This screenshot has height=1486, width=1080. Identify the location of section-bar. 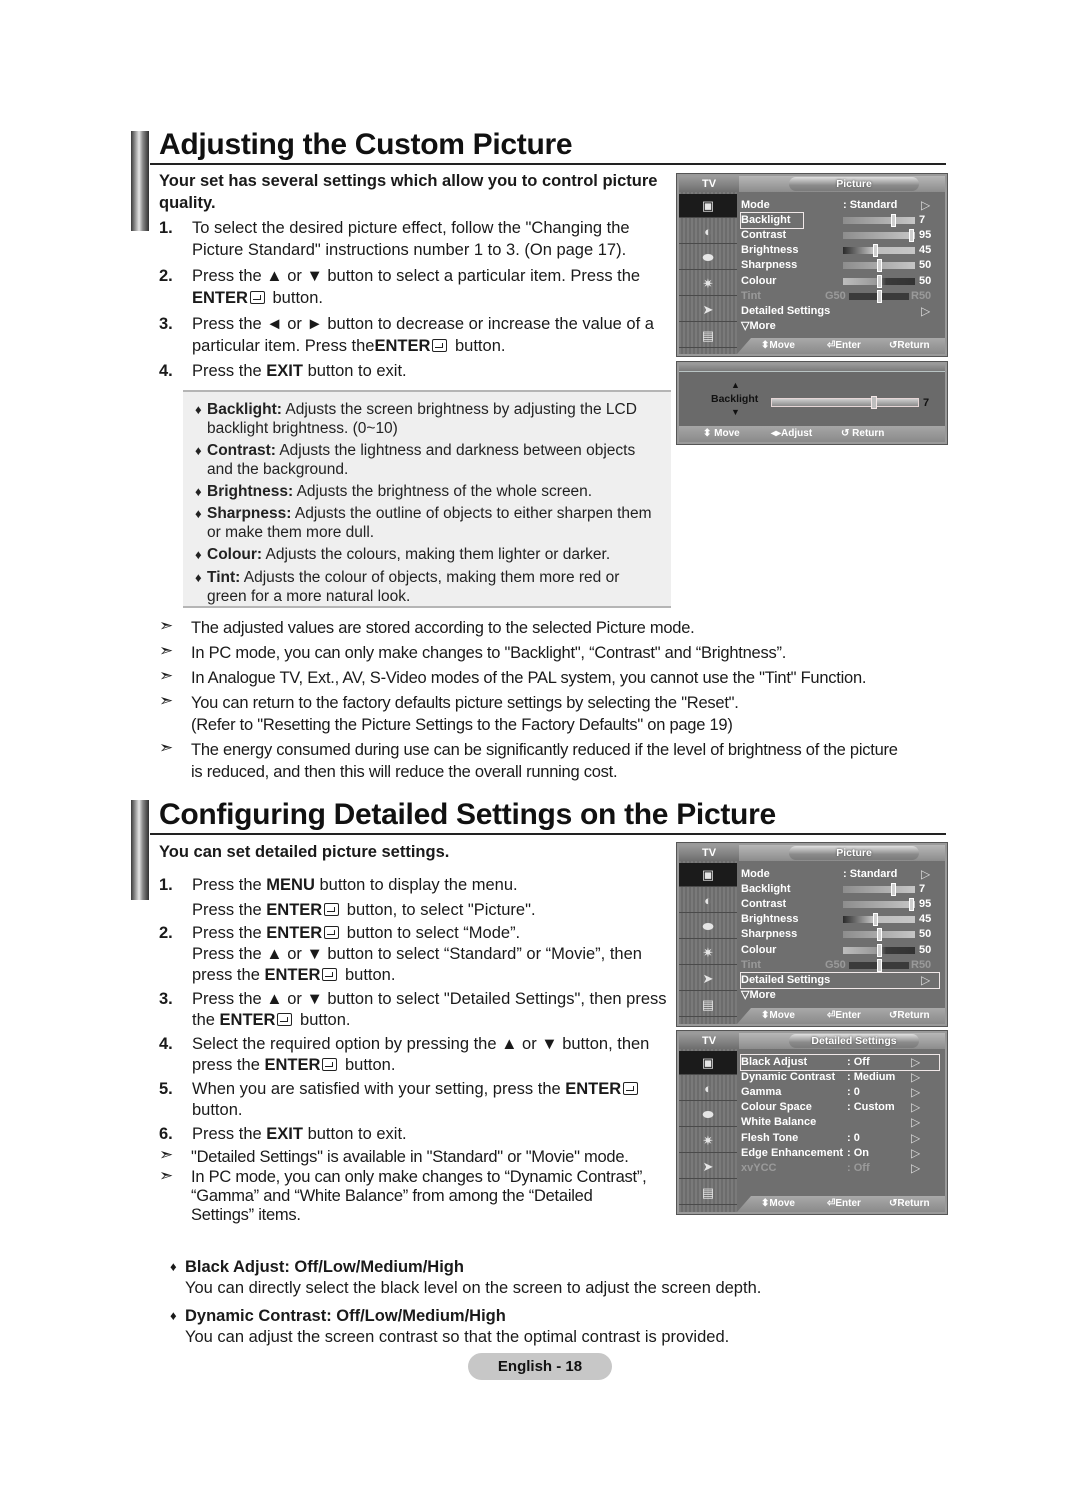
(140, 850).